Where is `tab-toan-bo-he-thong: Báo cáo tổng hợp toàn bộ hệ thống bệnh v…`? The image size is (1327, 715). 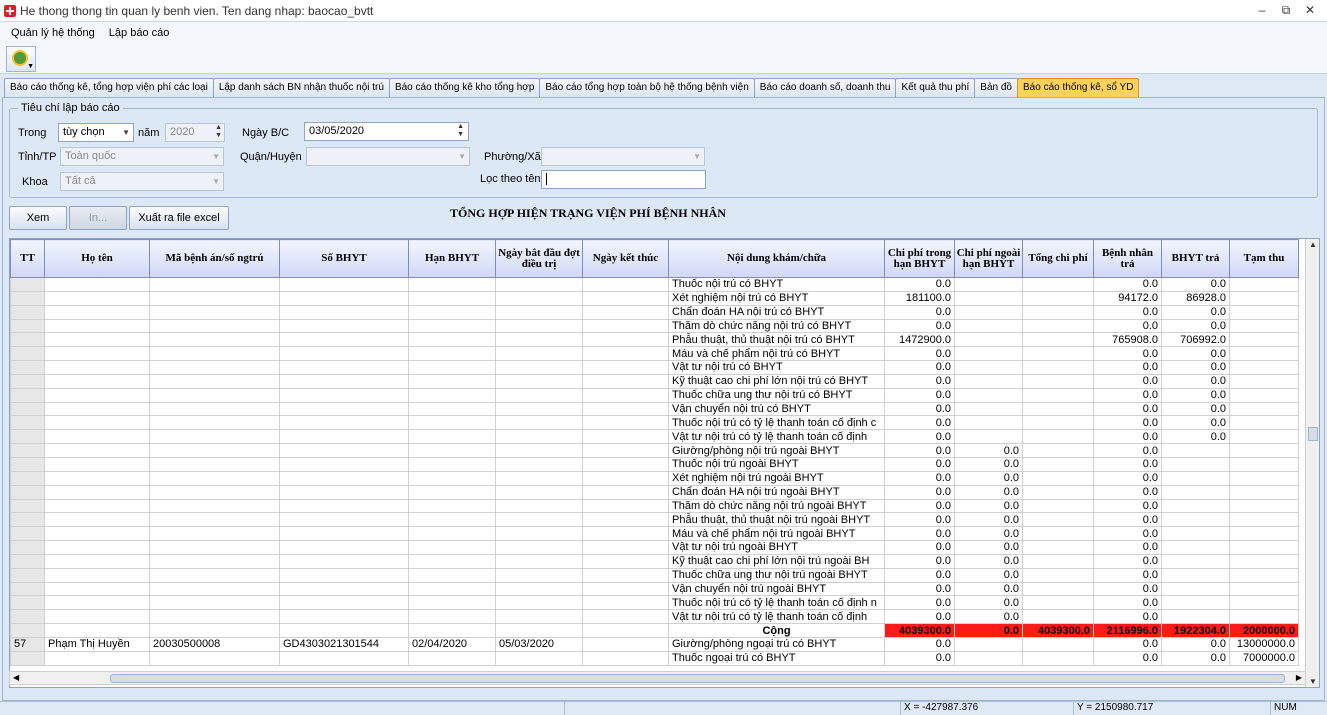 tab-toan-bo-he-thong: Báo cáo tổng hợp toàn bộ hệ thống bệnh v… is located at coordinates (647, 87).